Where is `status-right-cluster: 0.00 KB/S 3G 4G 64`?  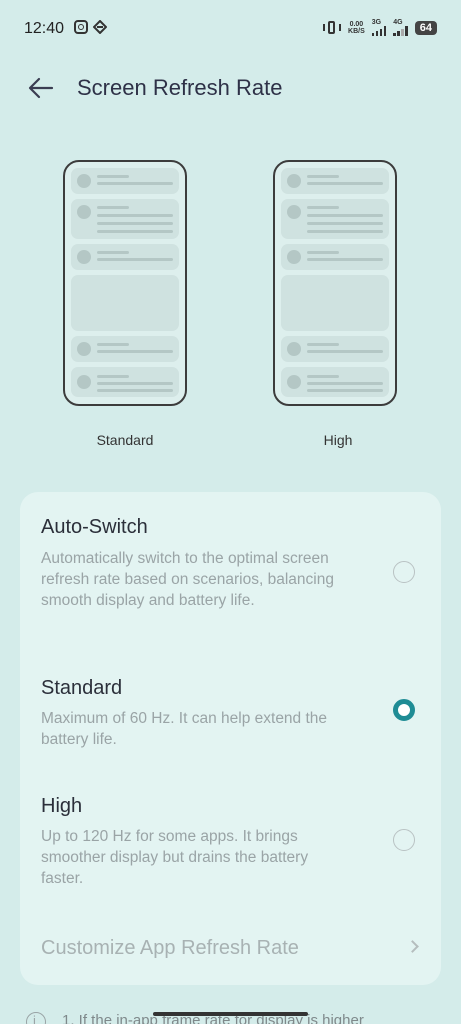 status-right-cluster: 0.00 KB/S 3G 4G 64 is located at coordinates (380, 27).